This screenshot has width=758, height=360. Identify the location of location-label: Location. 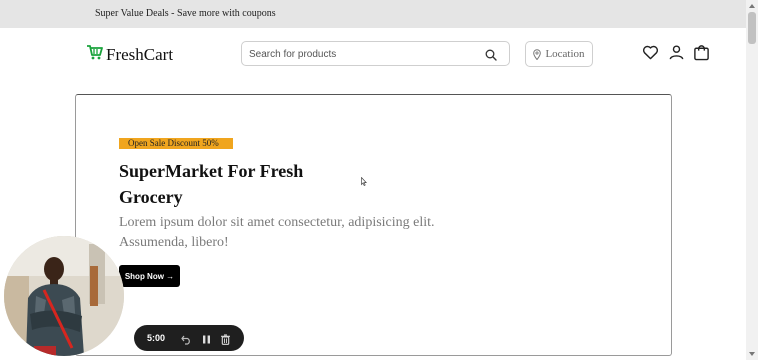
(565, 54).